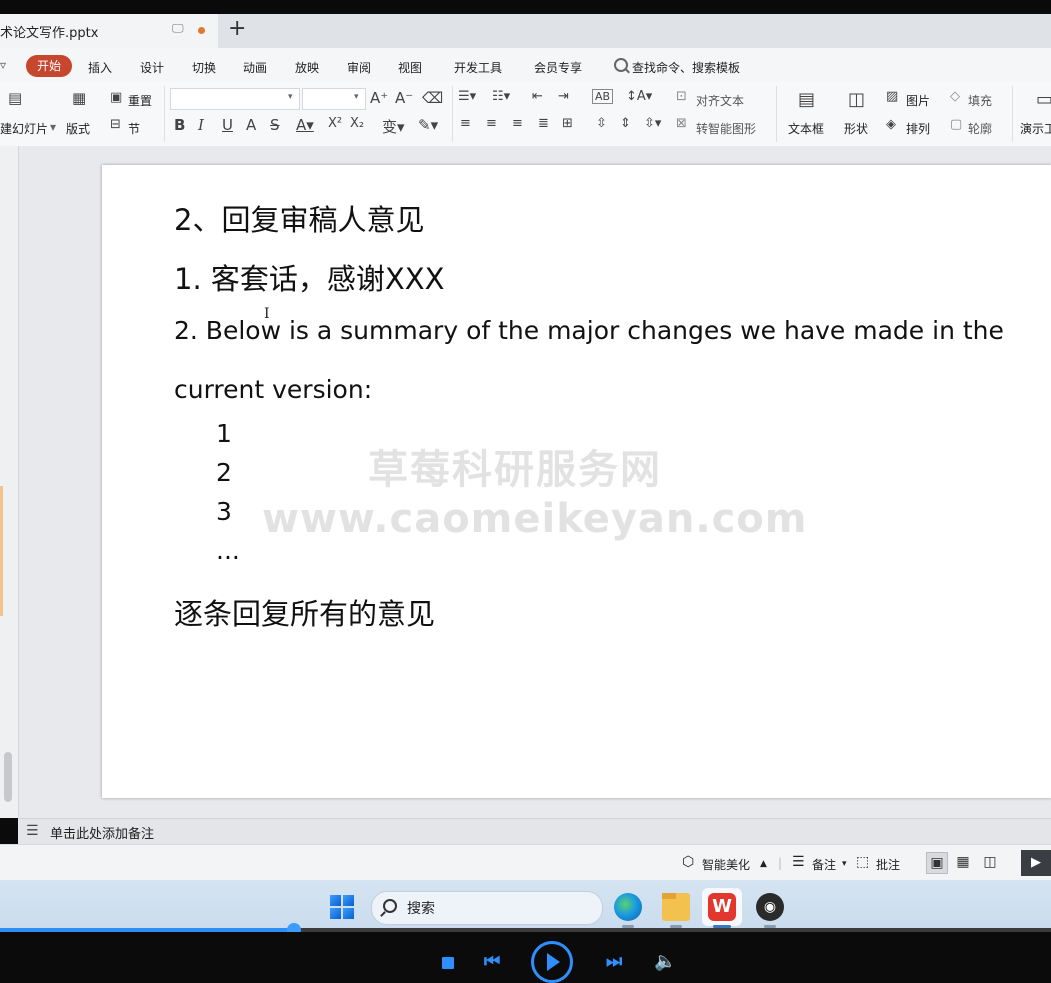 The image size is (1051, 983). What do you see at coordinates (432, 98) in the screenshot?
I see `clear-format-icon: ⌫` at bounding box center [432, 98].